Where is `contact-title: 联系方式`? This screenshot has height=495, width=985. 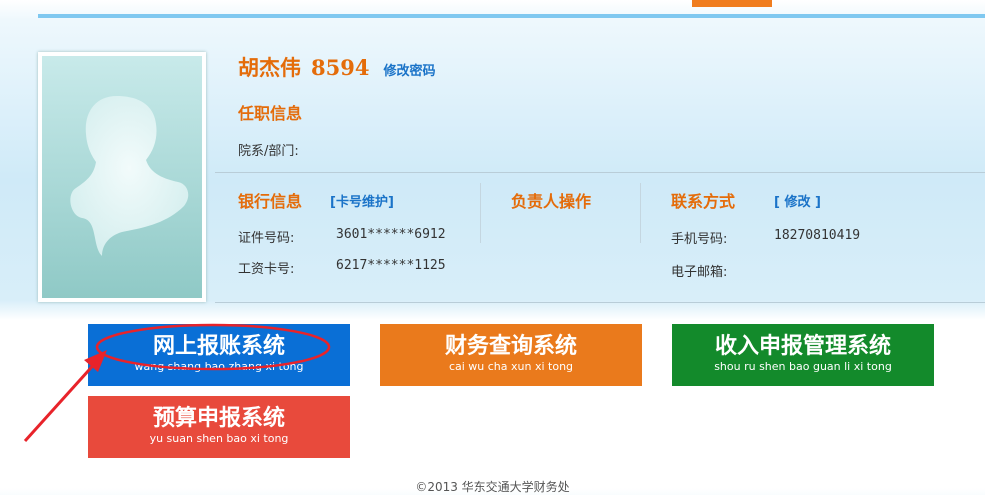
contact-title: 联系方式 is located at coordinates (703, 201).